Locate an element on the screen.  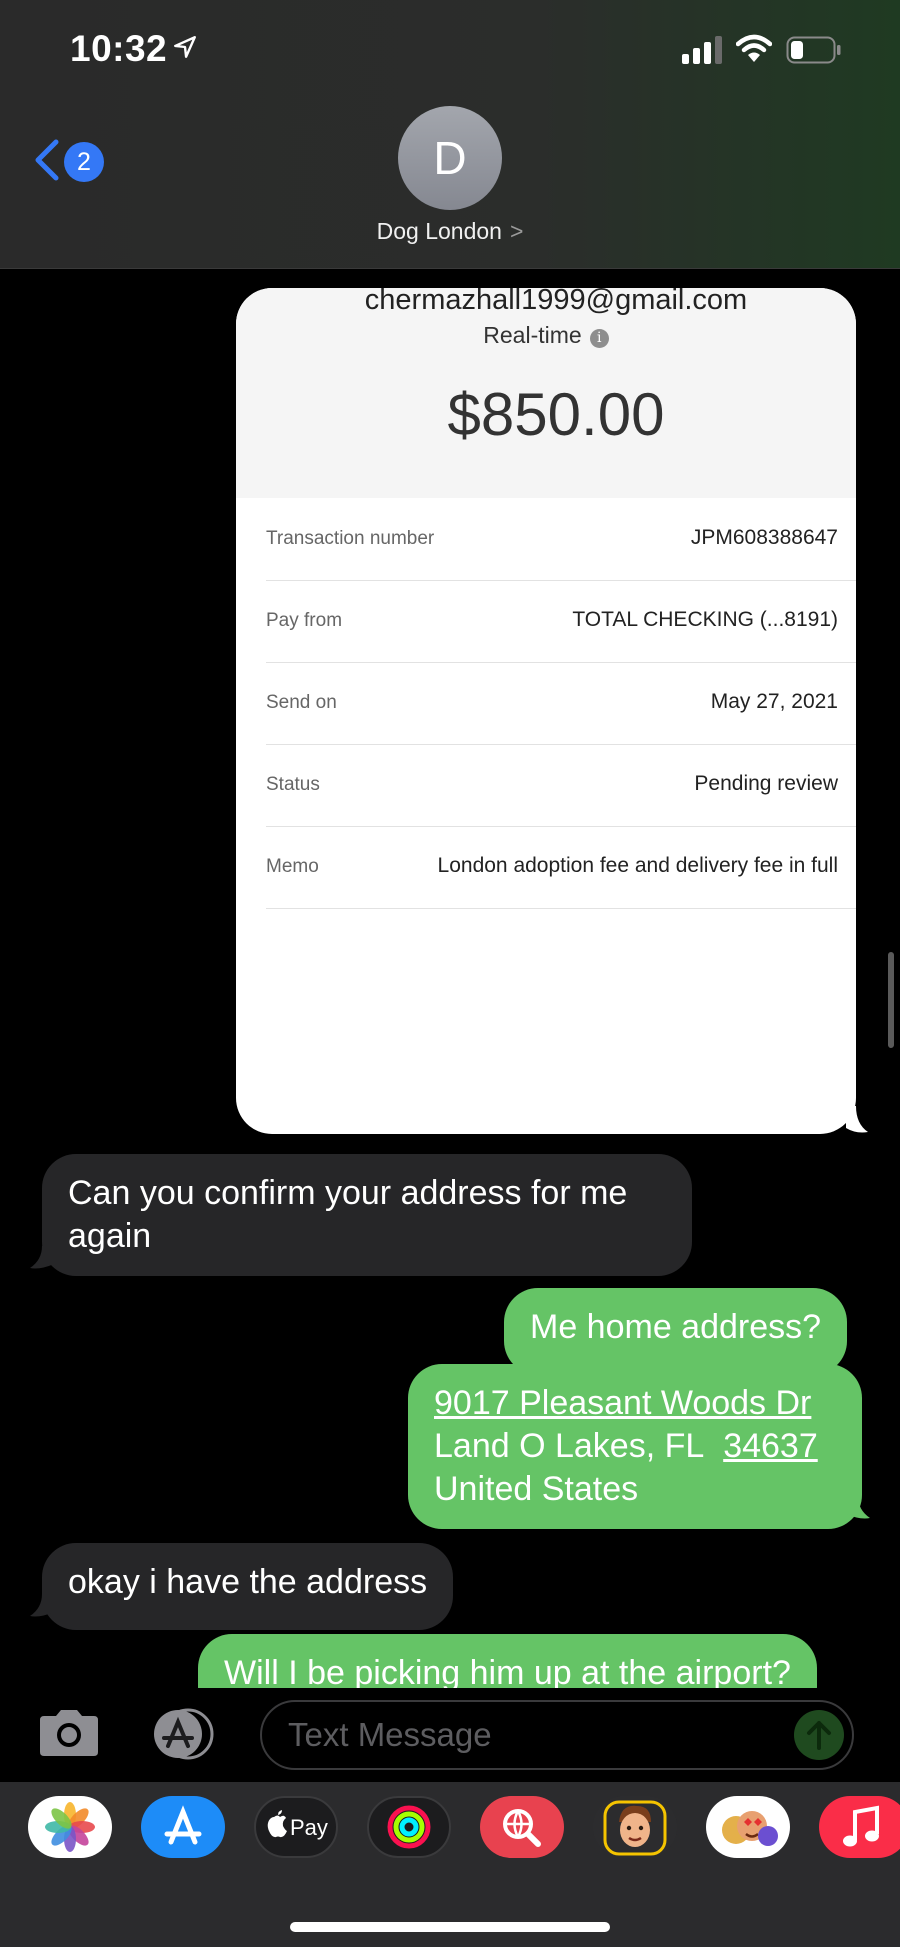
contact-name-button: Dog London > is located at coordinates (450, 231).